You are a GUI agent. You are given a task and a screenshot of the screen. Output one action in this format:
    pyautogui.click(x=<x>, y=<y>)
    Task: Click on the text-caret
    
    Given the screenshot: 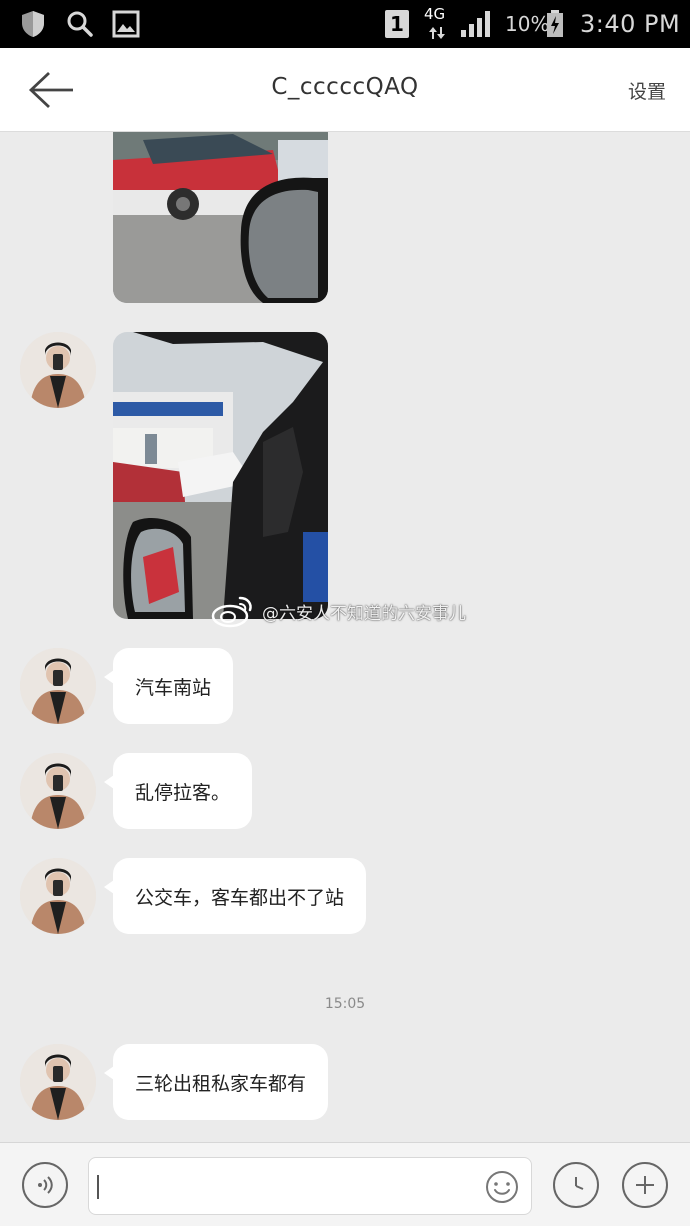 What is the action you would take?
    pyautogui.click(x=98, y=1187)
    